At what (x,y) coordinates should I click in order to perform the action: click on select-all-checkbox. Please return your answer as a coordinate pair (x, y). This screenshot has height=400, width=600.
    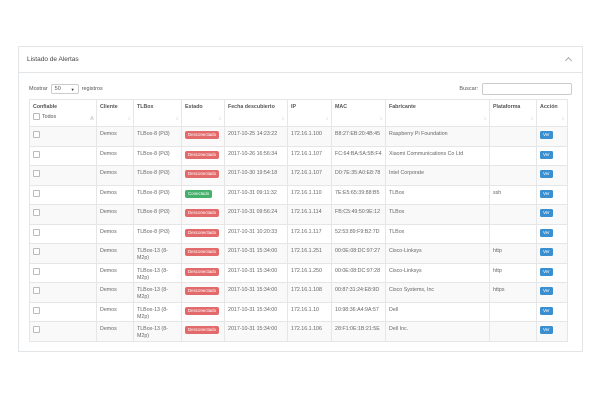
    Looking at the image, I should click on (36, 116).